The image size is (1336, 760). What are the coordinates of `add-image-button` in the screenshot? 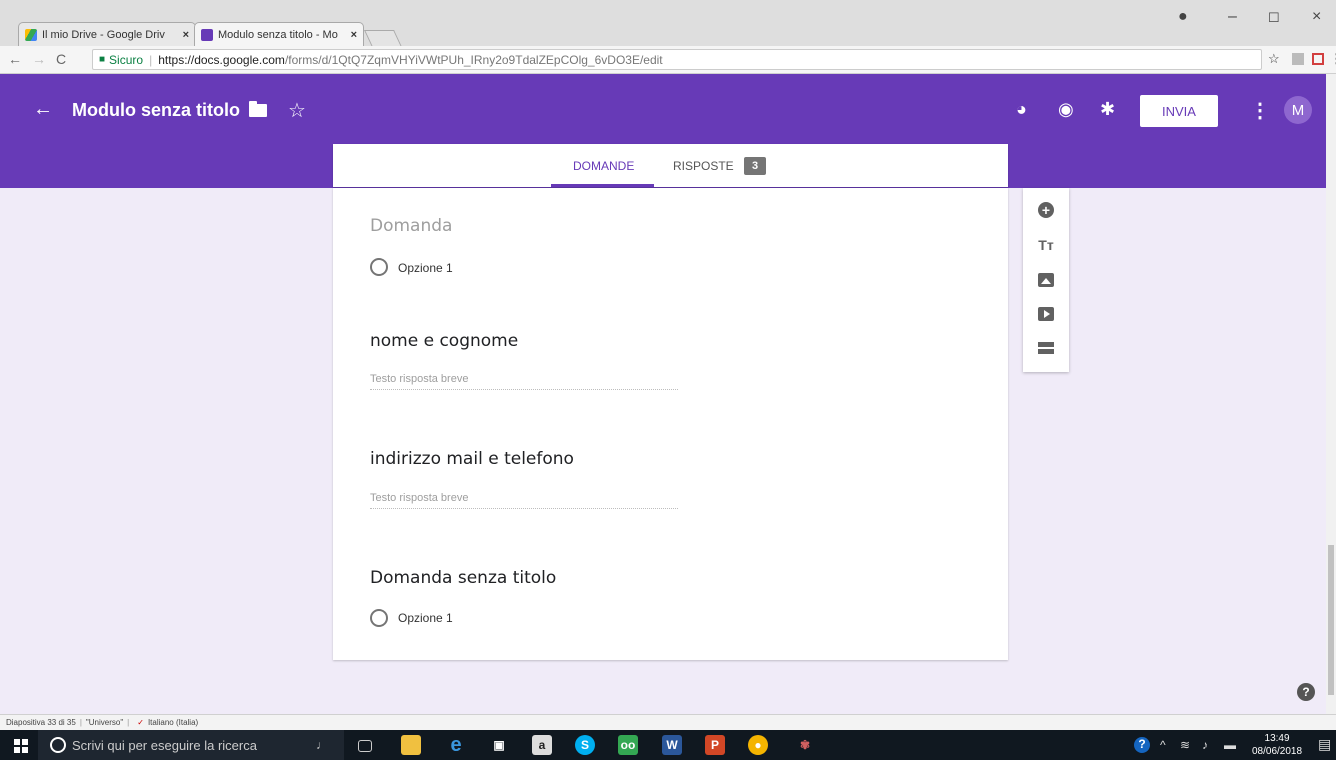 It's located at (1046, 280).